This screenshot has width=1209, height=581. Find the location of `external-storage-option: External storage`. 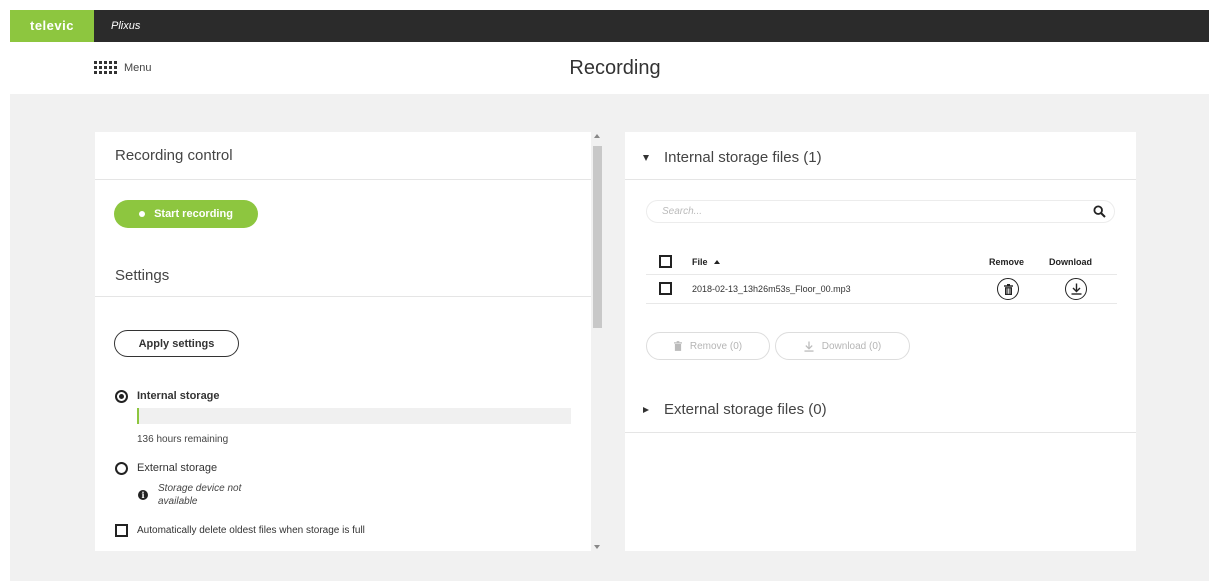

external-storage-option: External storage is located at coordinates (166, 468).